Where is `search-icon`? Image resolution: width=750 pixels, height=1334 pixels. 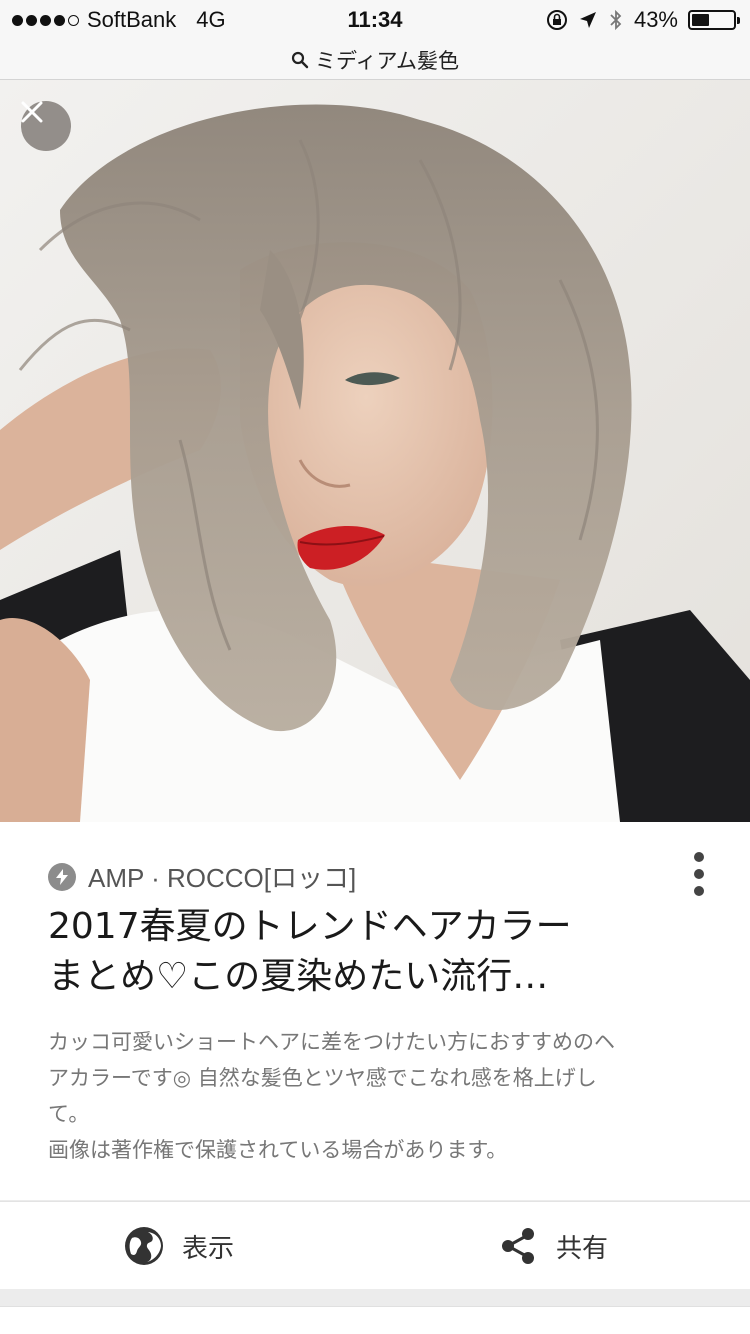
search-icon is located at coordinates (300, 59).